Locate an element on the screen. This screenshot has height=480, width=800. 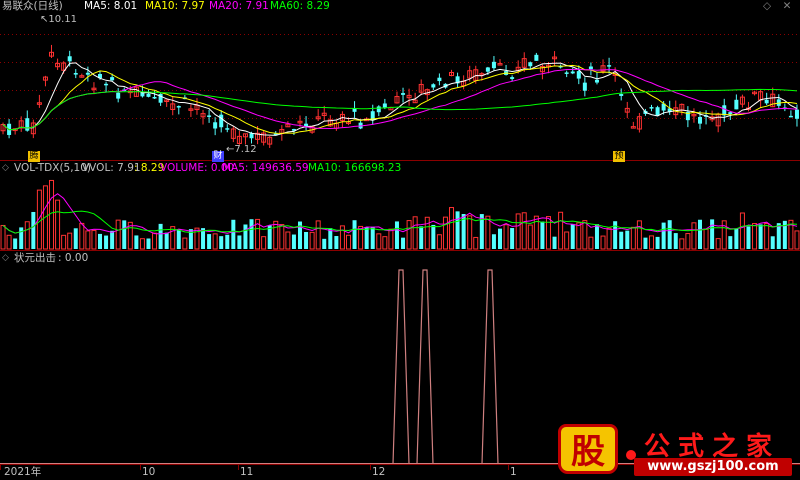
event-marker: 预 is located at coordinates (619, 156).